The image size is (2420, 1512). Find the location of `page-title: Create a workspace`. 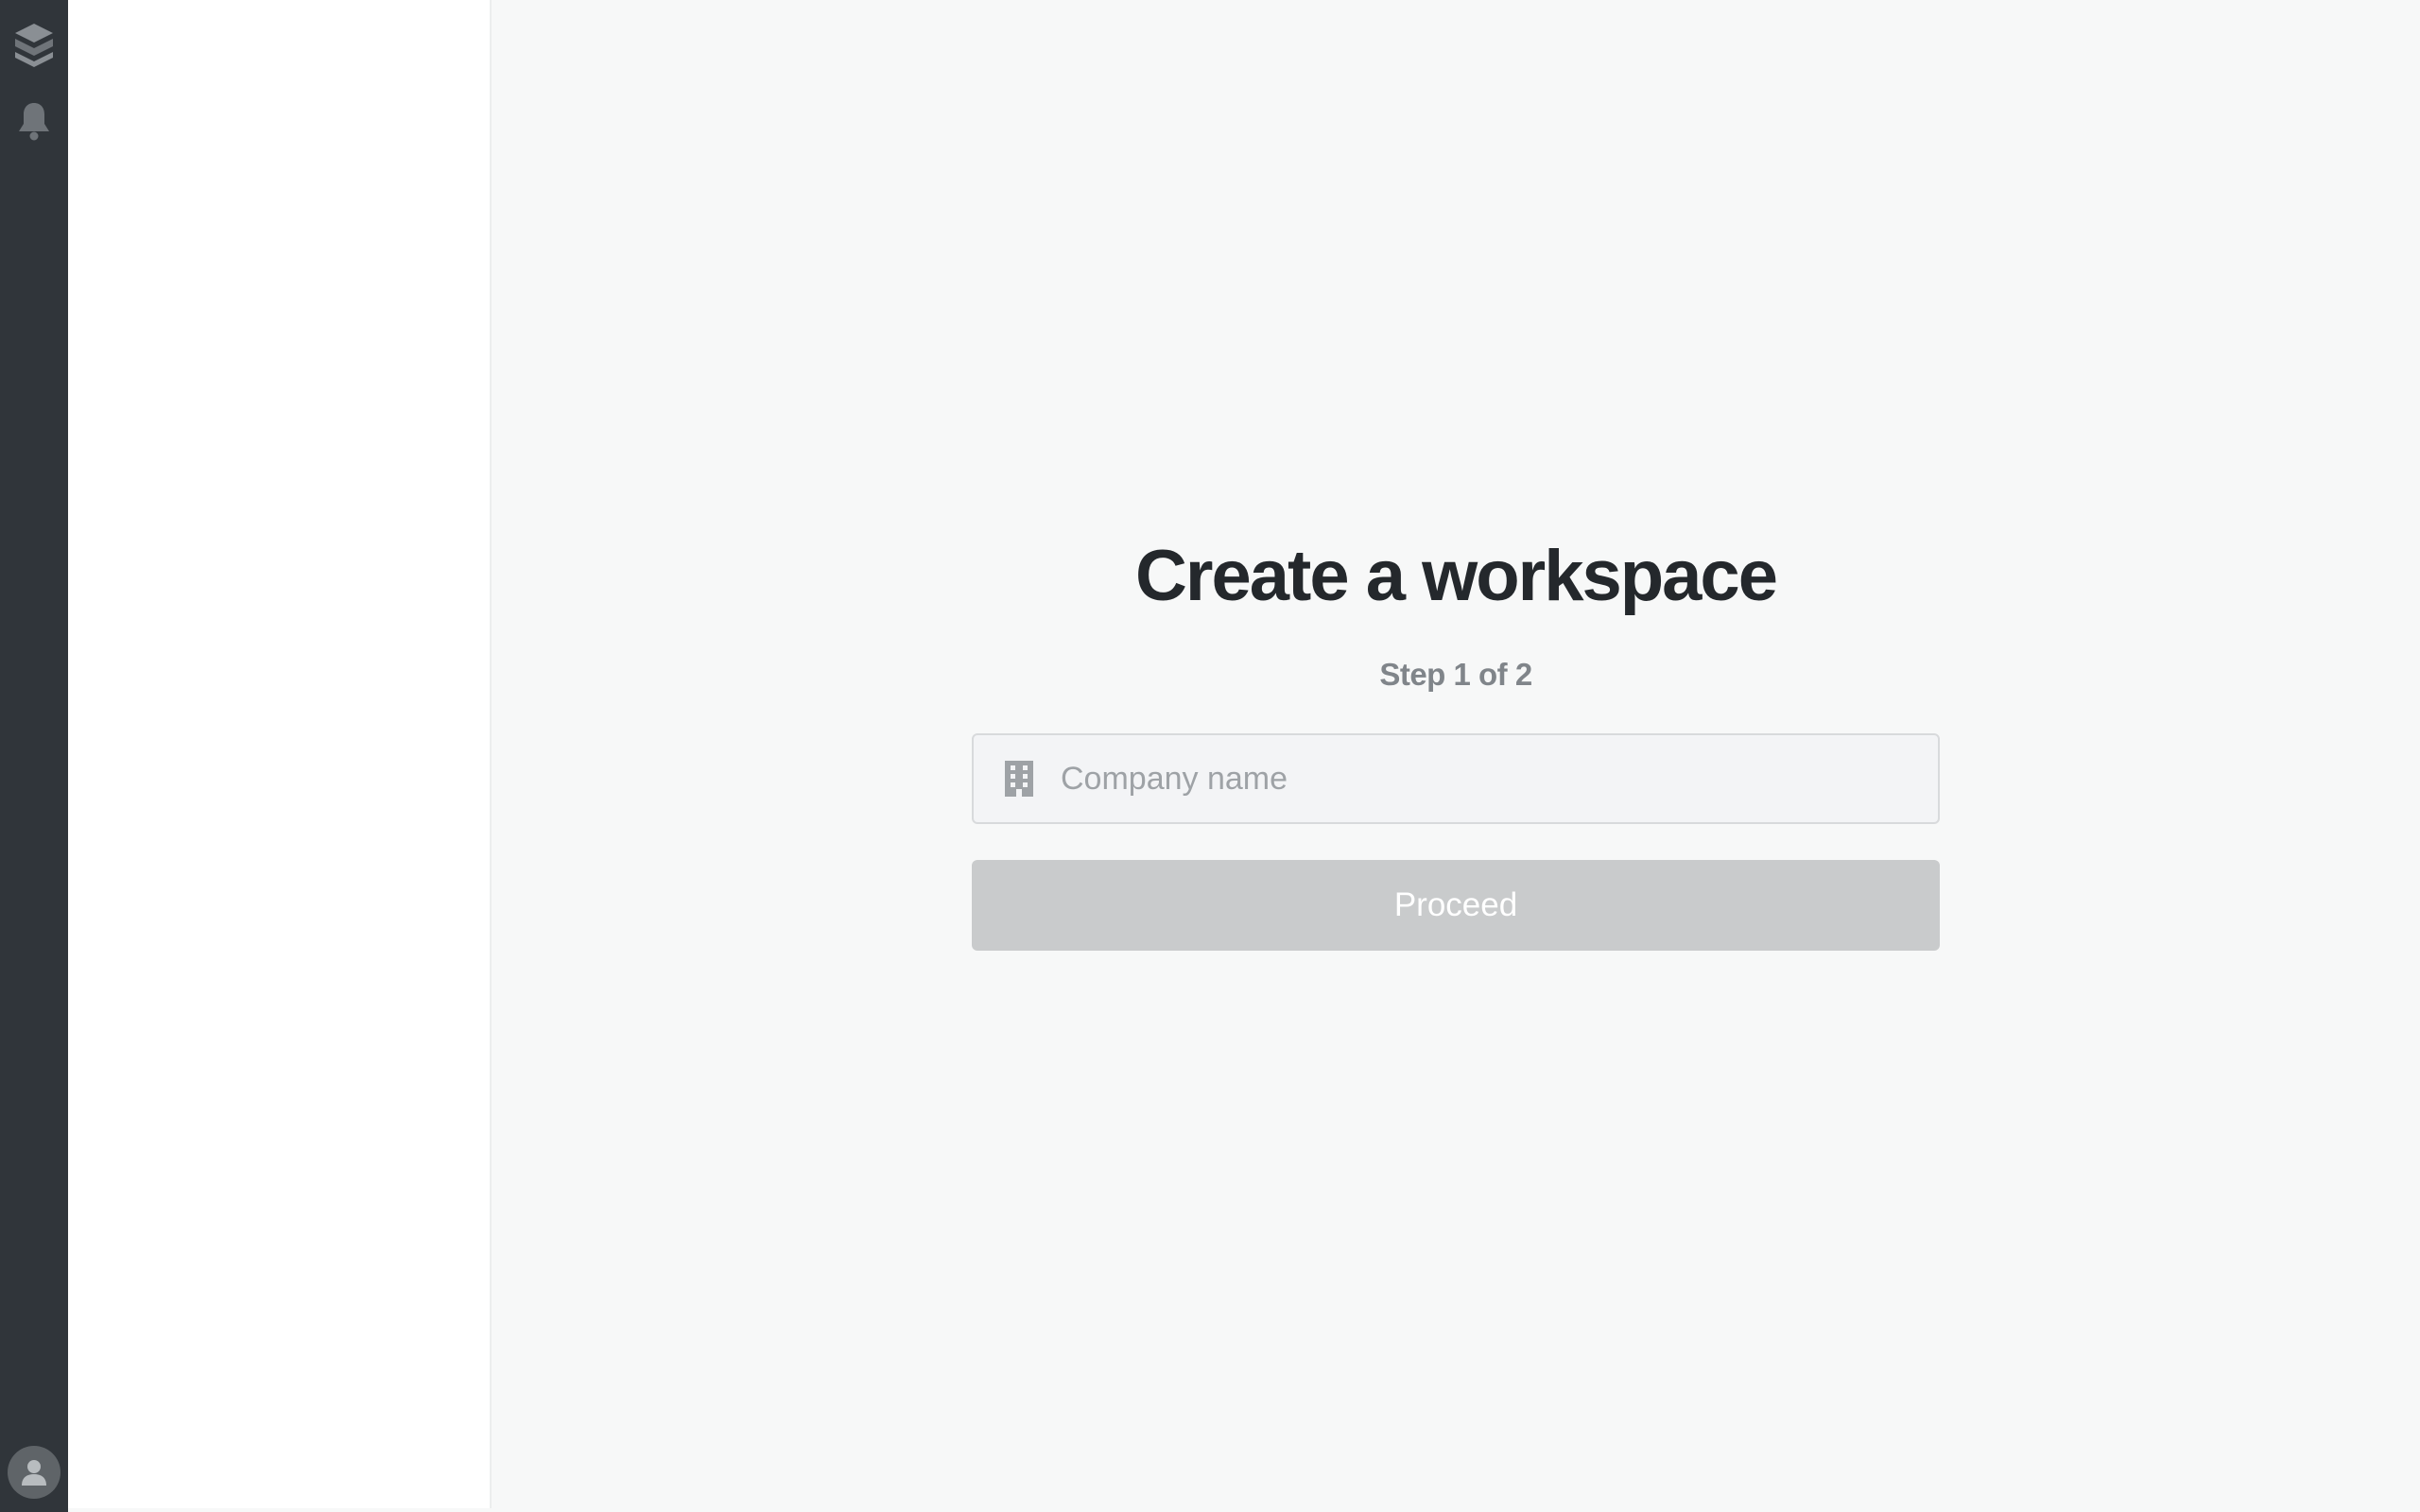

page-title: Create a workspace is located at coordinates (1456, 576).